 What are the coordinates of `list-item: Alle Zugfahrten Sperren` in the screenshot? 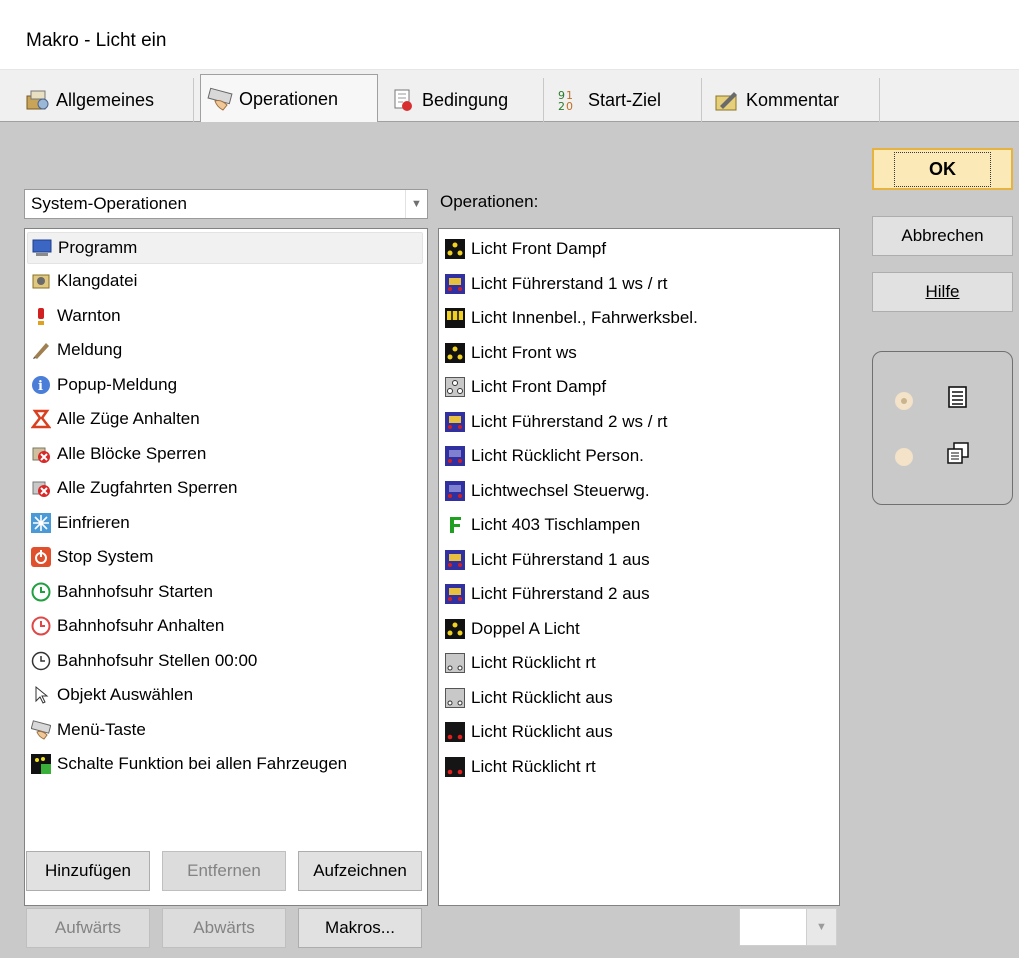 It's located at (226, 488).